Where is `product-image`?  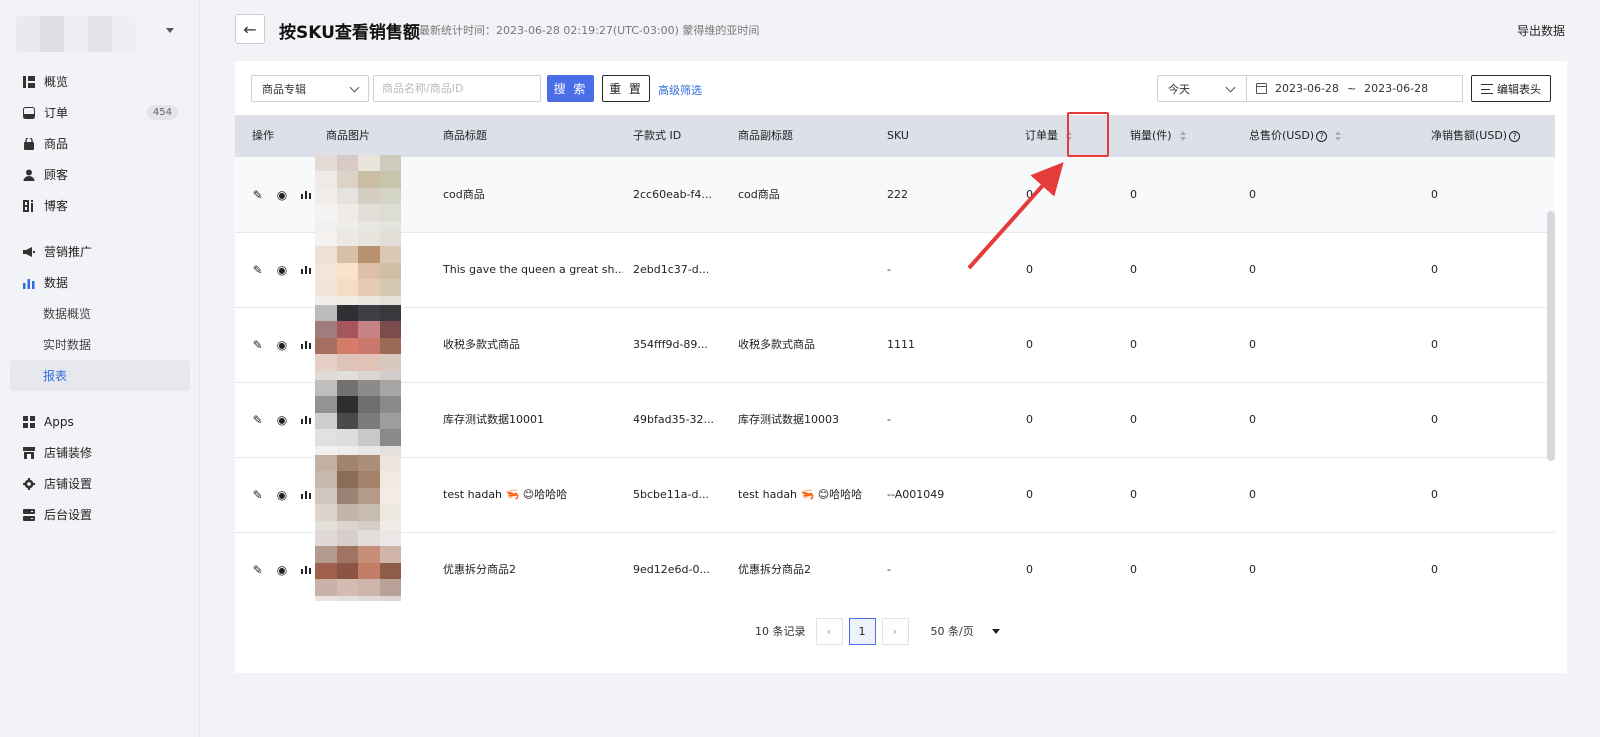
product-image is located at coordinates (358, 271).